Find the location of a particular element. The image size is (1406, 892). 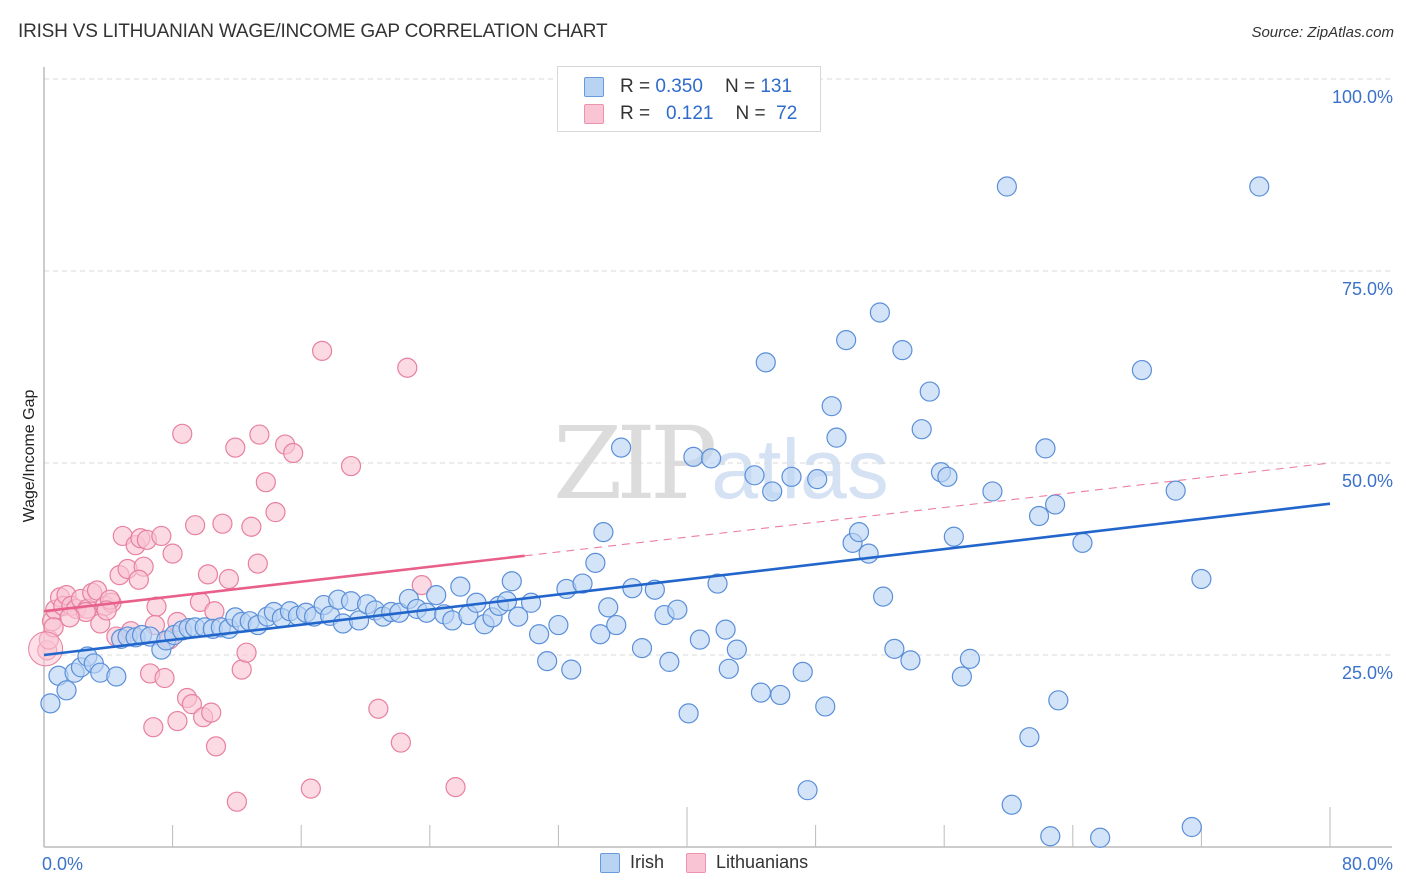

n-value: 72 is located at coordinates (787, 113).